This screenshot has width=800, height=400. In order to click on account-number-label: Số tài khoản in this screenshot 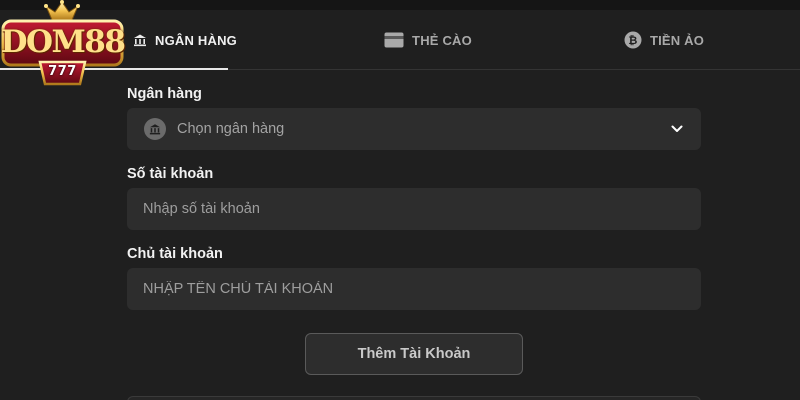, I will do `click(170, 174)`.